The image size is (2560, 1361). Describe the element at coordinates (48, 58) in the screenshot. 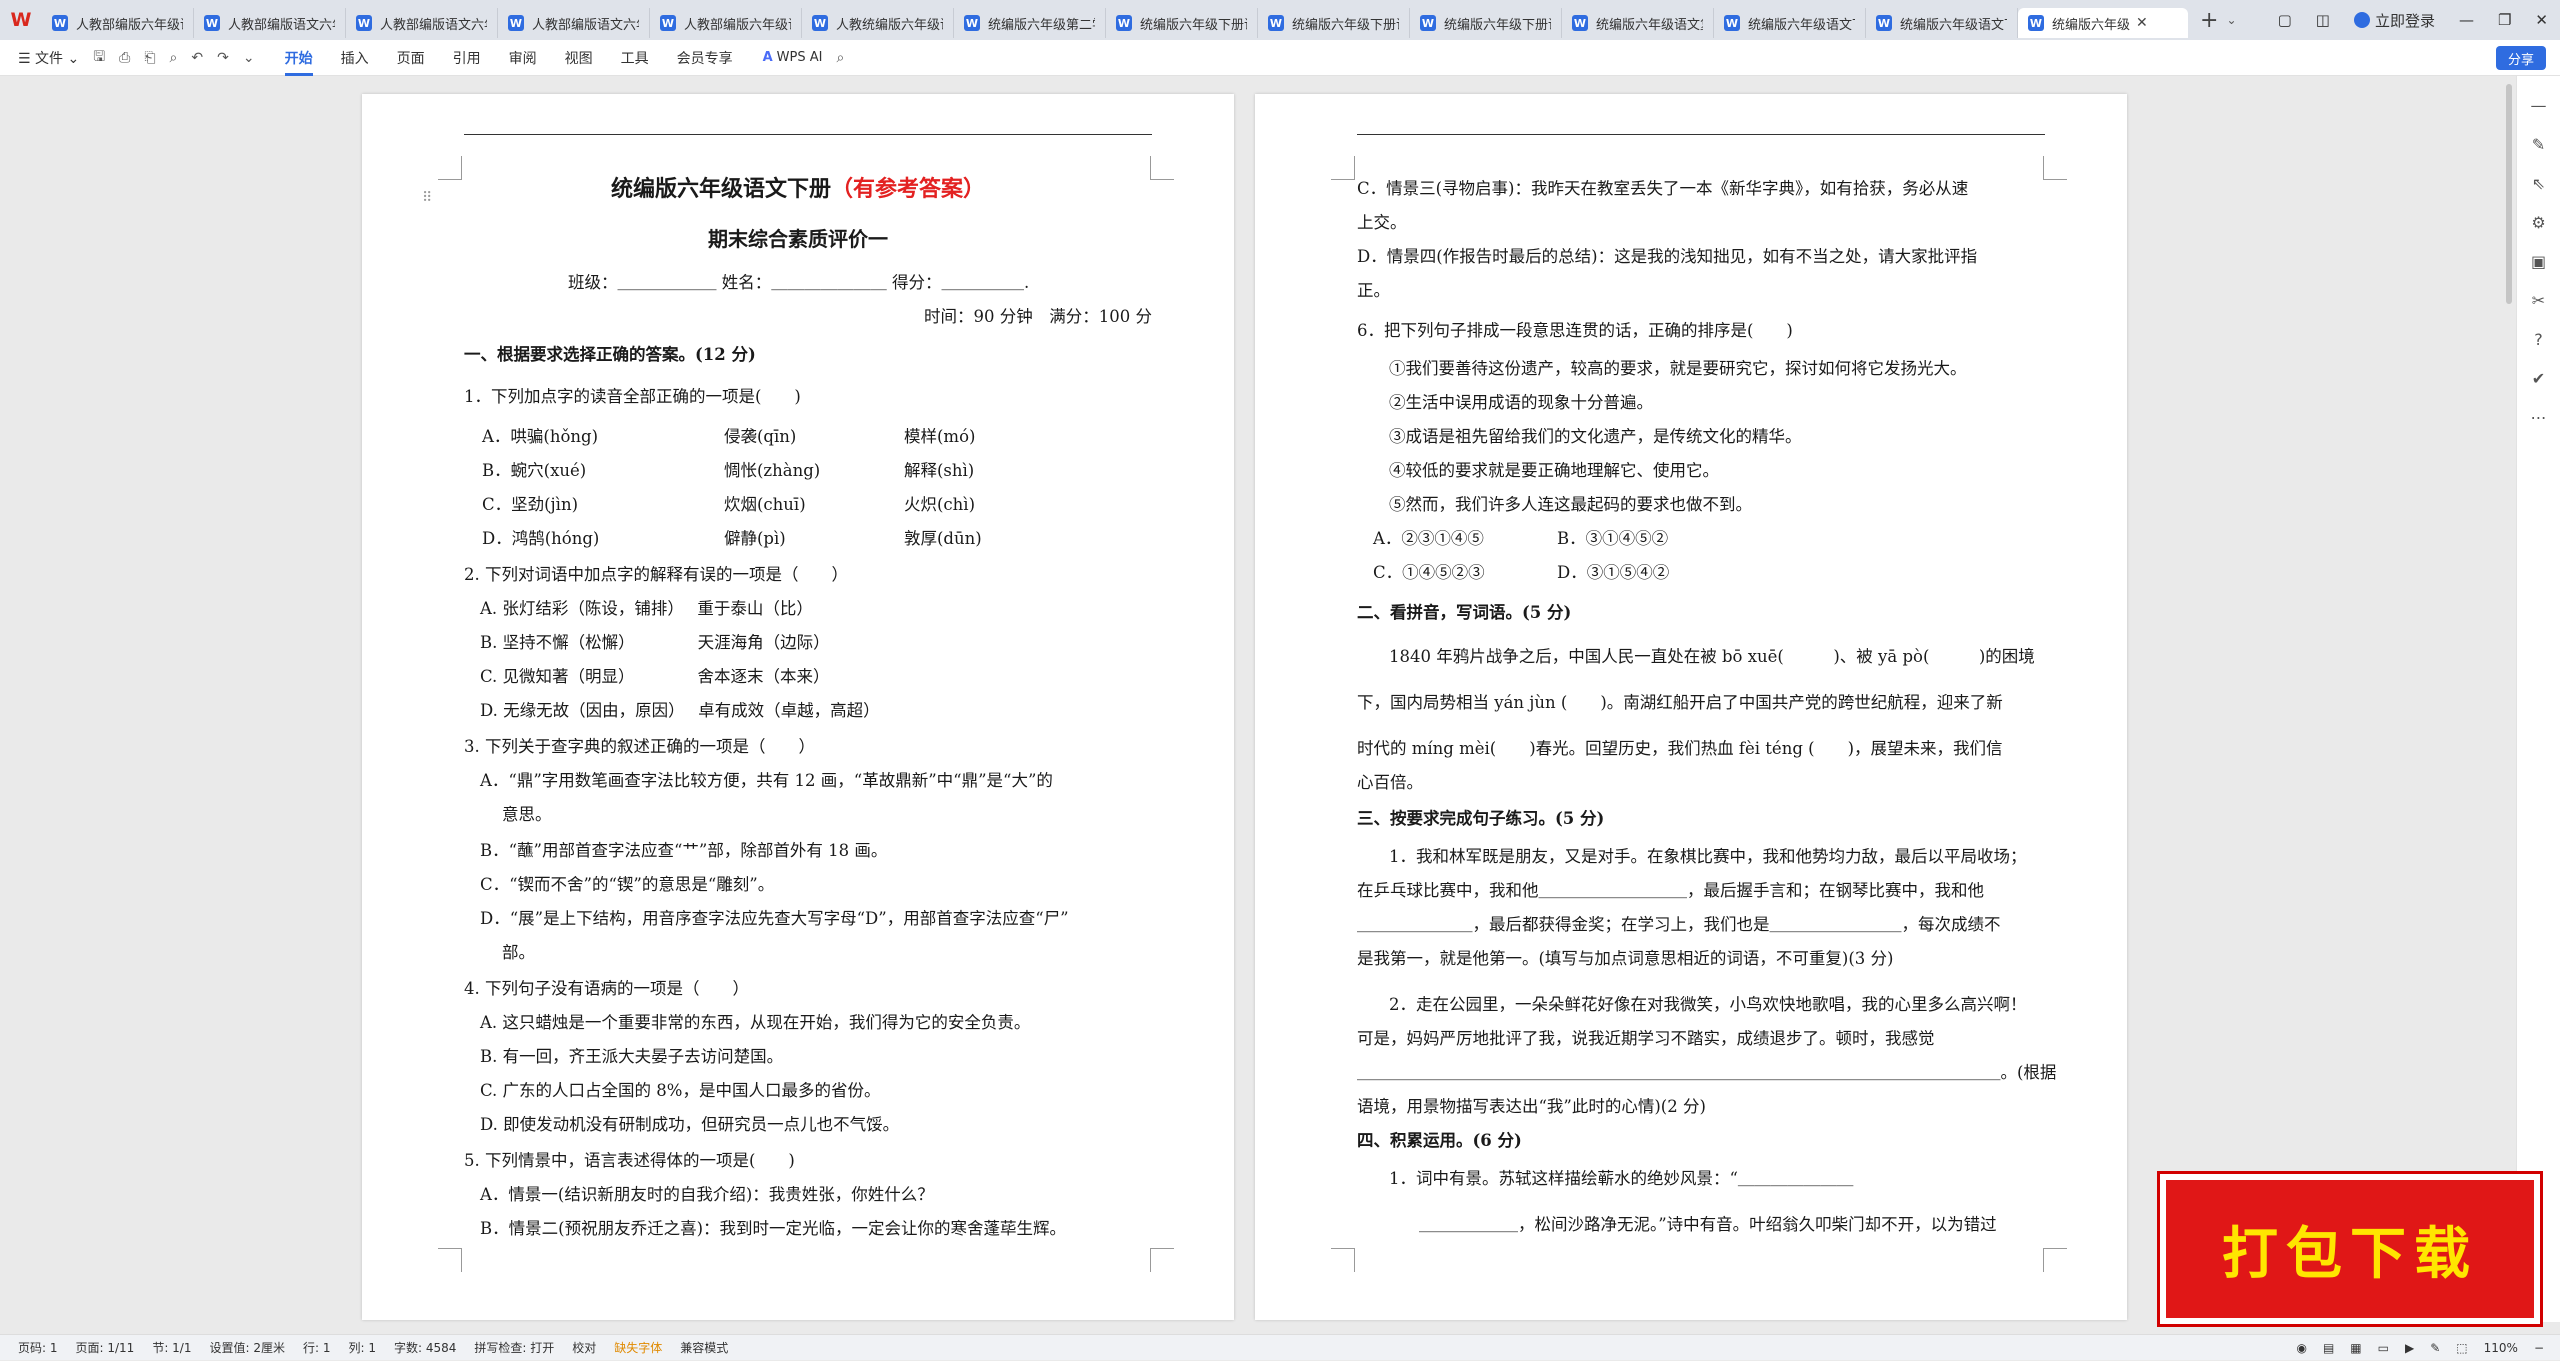

I see `file-menu: ☰ 文件 ⌄` at that location.